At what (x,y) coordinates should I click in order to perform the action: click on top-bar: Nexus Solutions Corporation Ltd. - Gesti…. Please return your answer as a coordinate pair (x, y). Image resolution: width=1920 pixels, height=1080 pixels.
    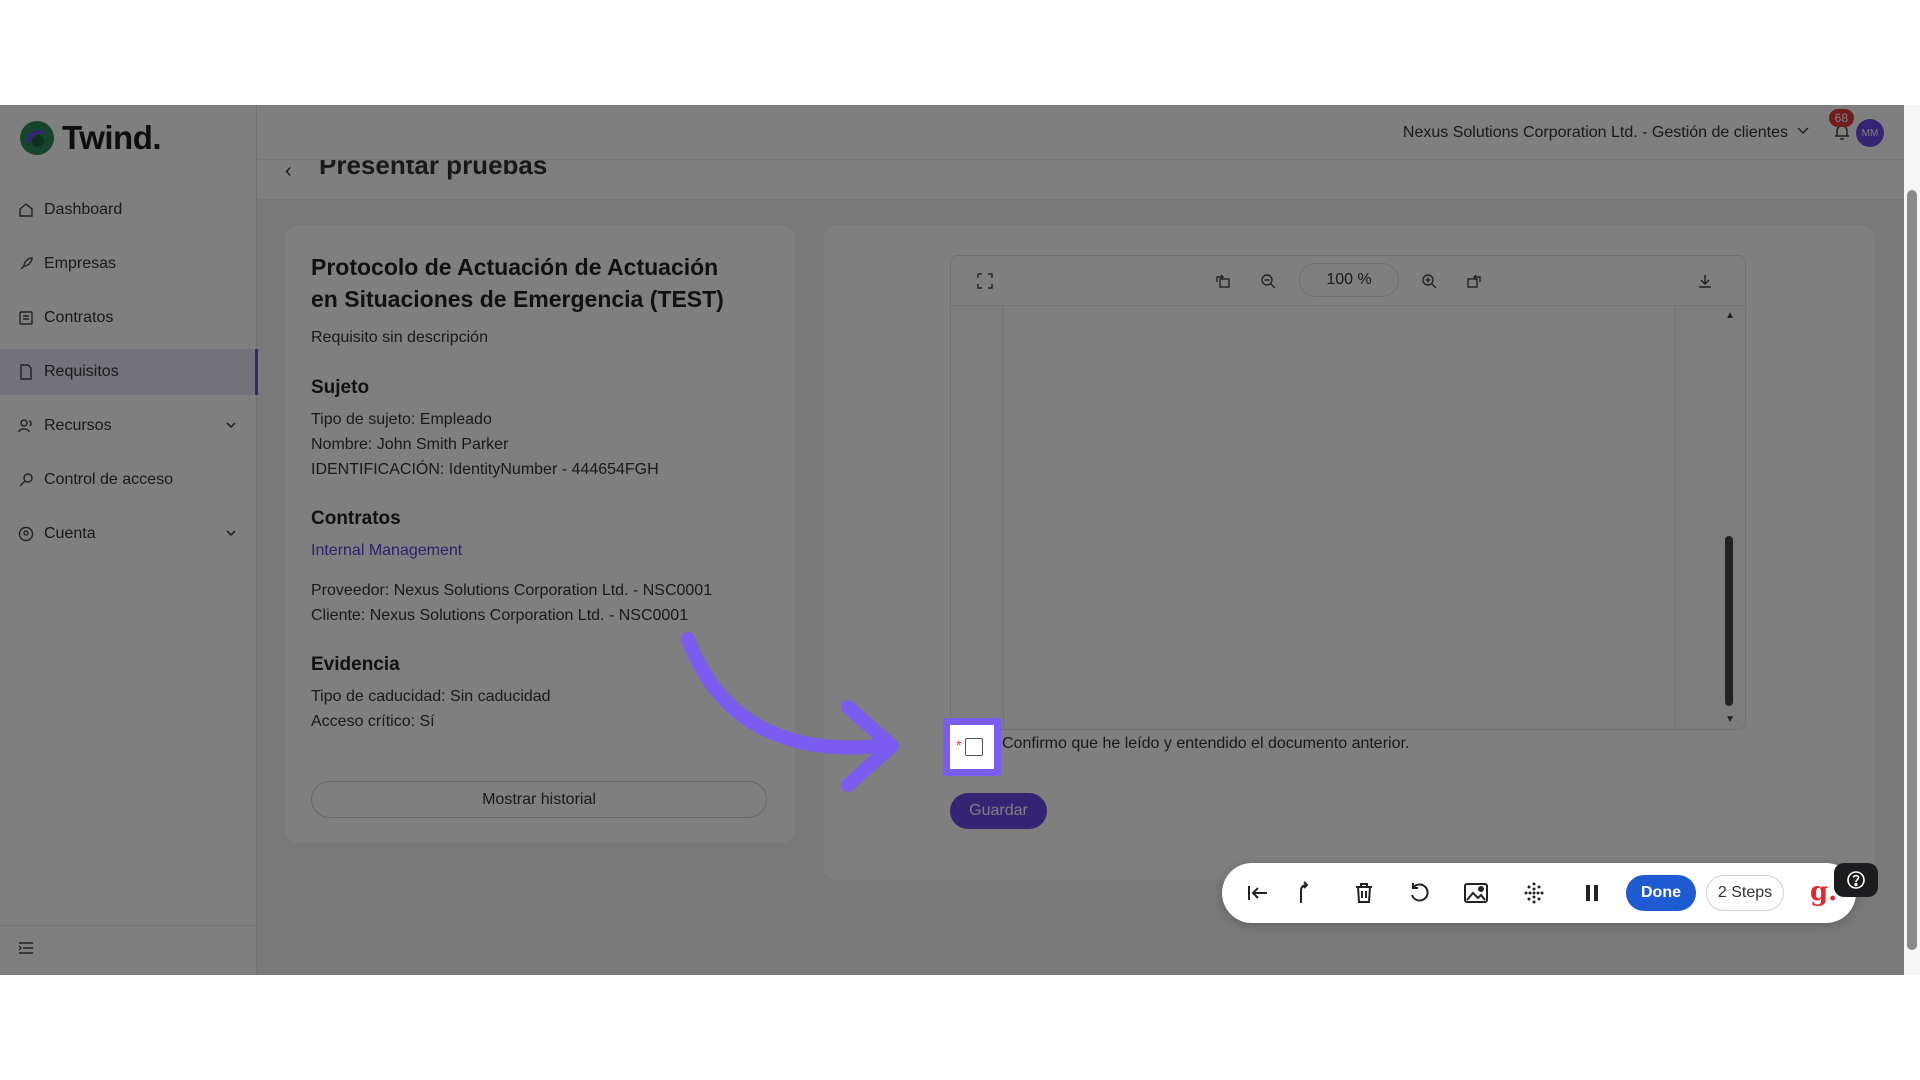
    Looking at the image, I should click on (1088, 132).